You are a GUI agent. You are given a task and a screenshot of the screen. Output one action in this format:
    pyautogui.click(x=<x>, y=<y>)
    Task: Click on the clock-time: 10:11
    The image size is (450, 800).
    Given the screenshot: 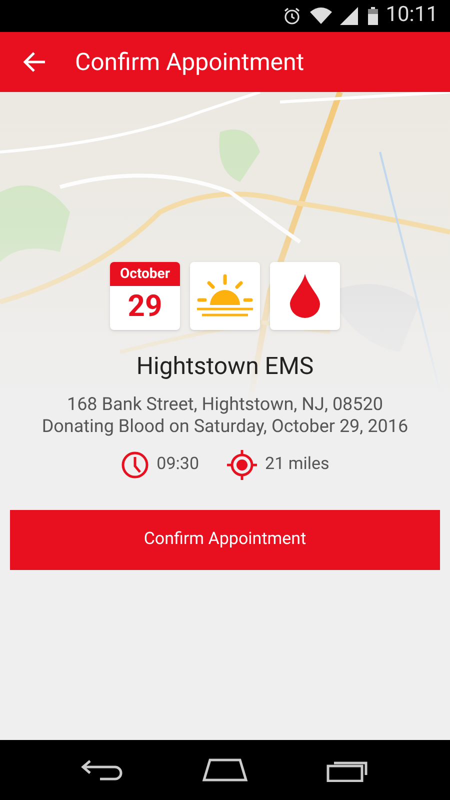 What is the action you would take?
    pyautogui.click(x=412, y=16)
    